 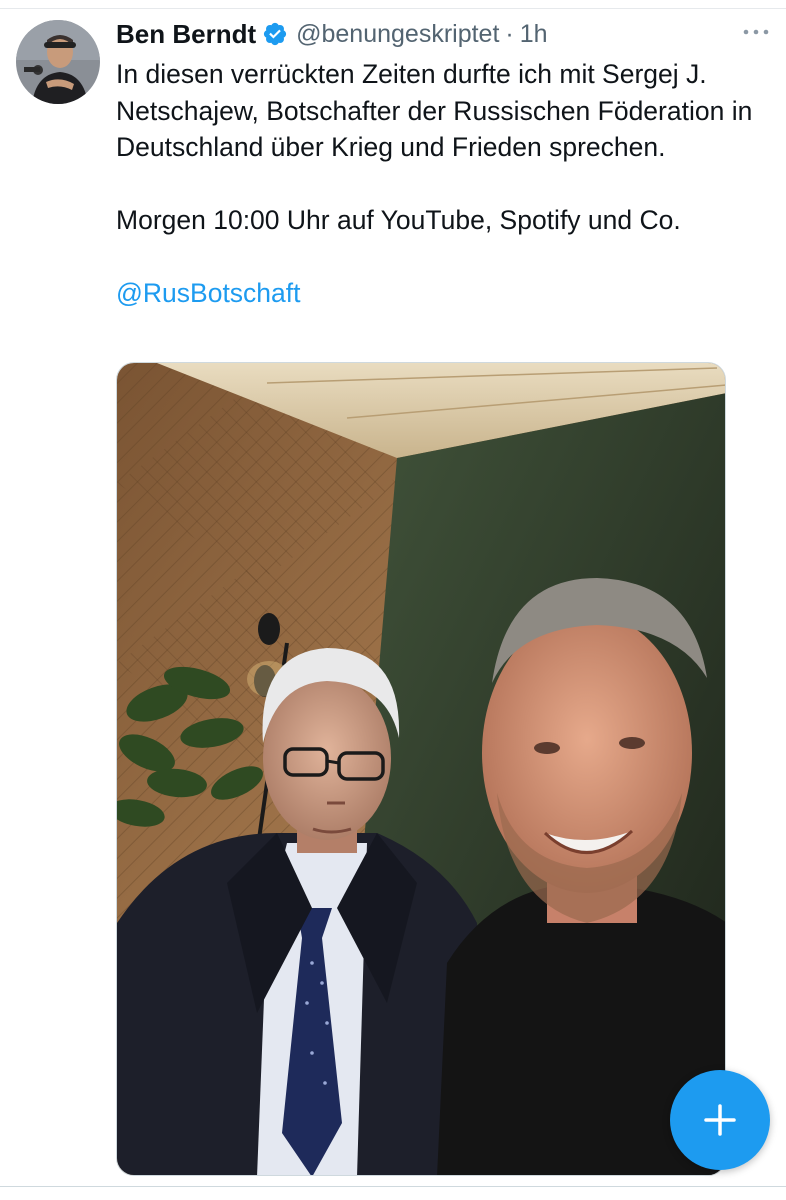 I want to click on tweet-header: Ben Berndt @benungeskriptet · 1h, so click(x=332, y=34).